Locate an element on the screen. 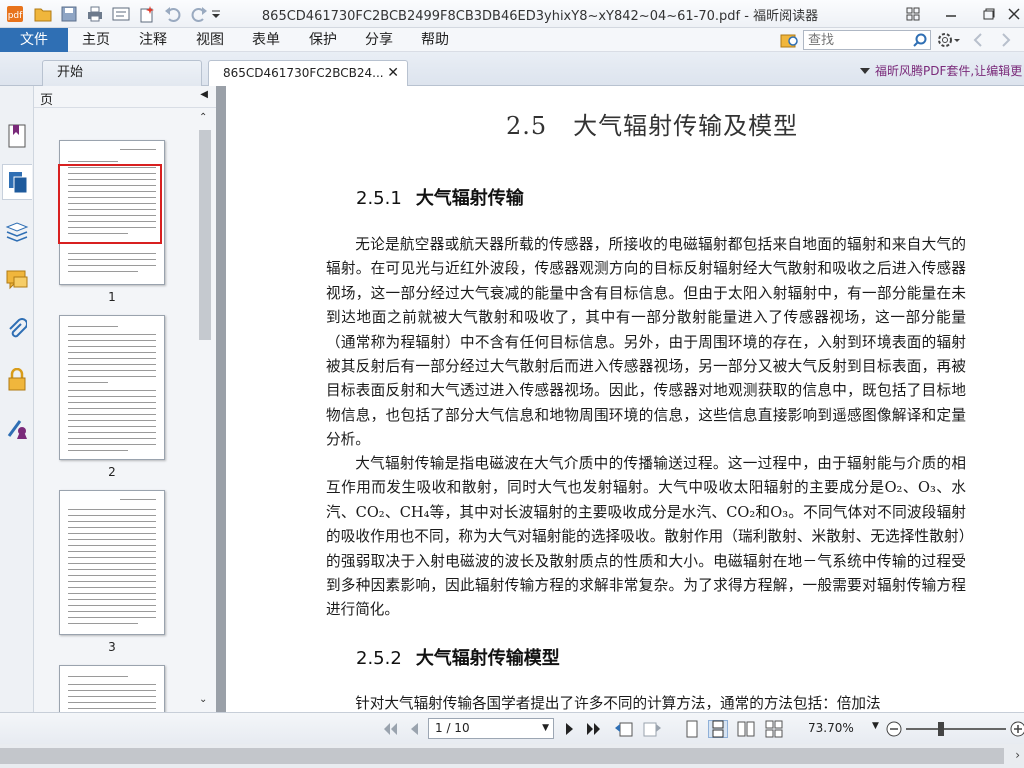 The width and height of the screenshot is (1024, 768). save-icon is located at coordinates (69, 14).